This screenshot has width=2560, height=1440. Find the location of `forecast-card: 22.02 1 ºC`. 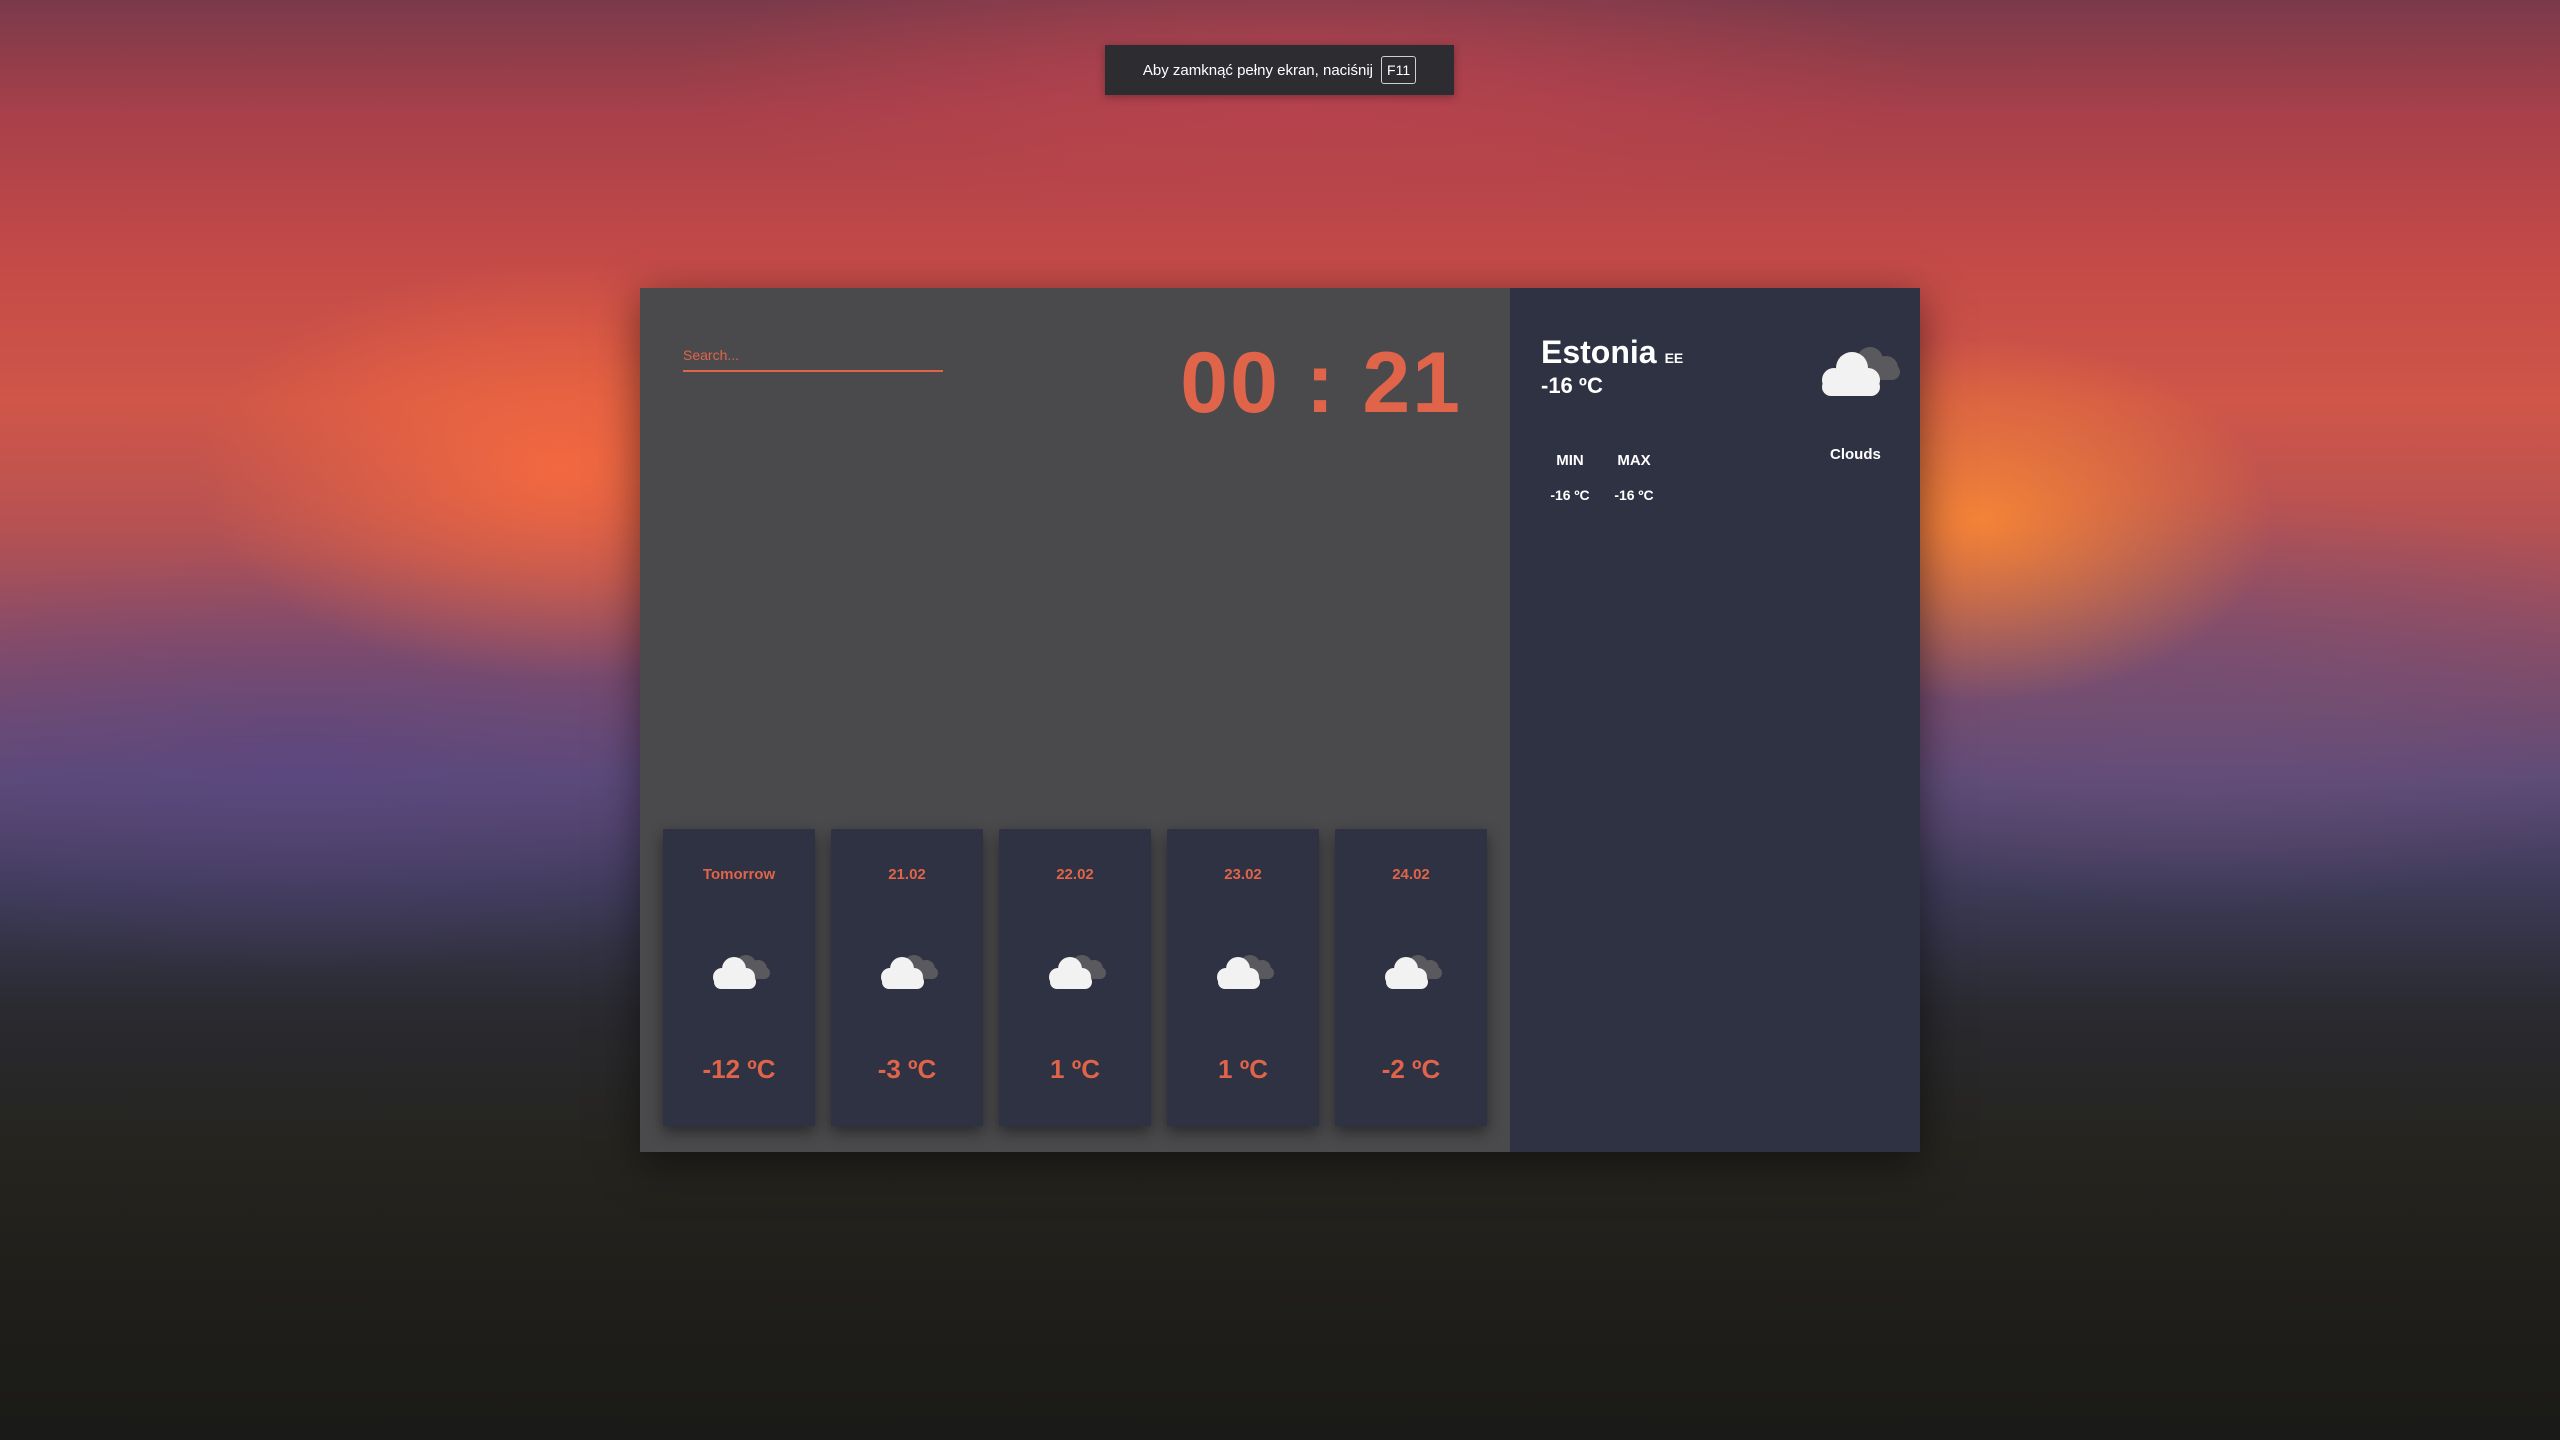

forecast-card: 22.02 1 ºC is located at coordinates (1075, 977).